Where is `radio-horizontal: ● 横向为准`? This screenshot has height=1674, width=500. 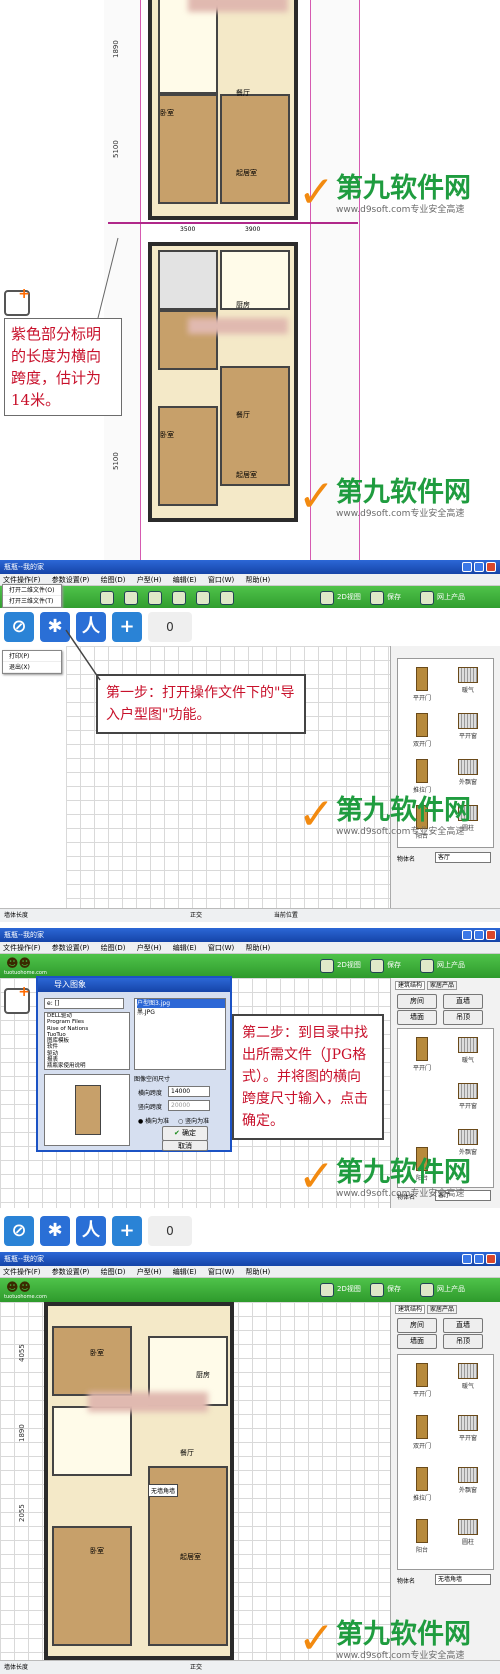
radio-horizontal: ● 横向为准 is located at coordinates (153, 1120).